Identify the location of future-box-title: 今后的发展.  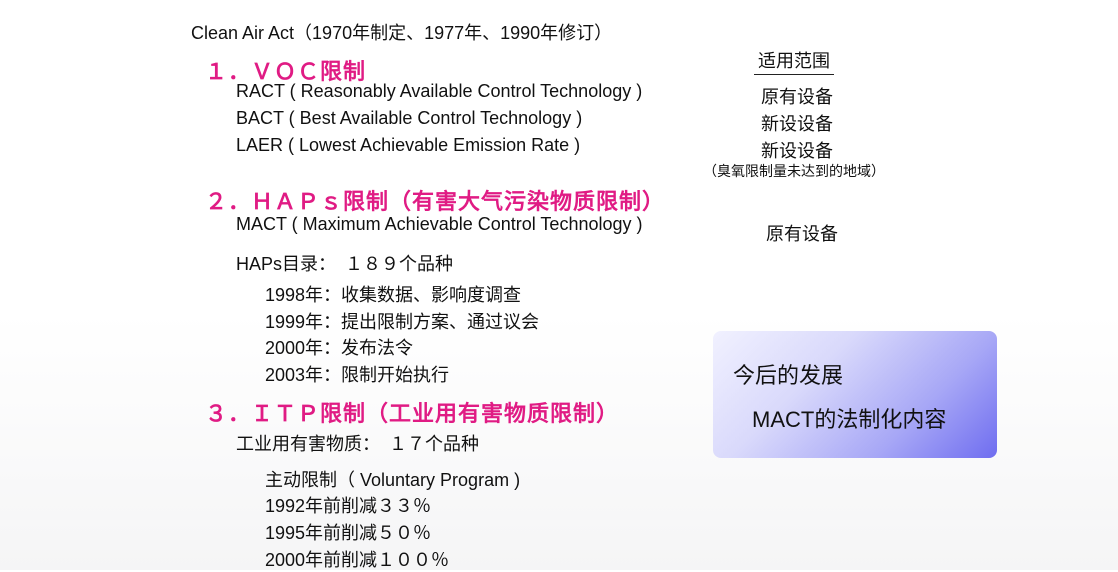
(788, 375).